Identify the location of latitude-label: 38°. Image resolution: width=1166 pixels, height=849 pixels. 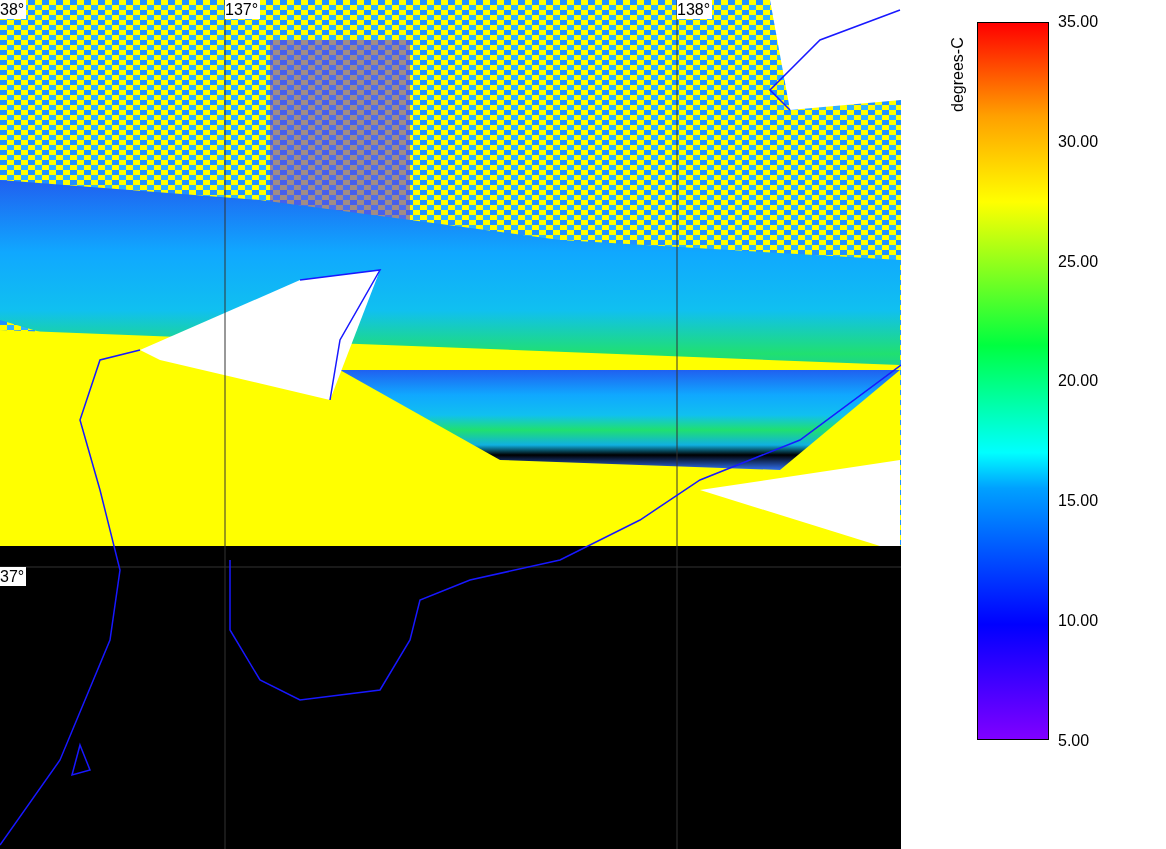
(13, 9).